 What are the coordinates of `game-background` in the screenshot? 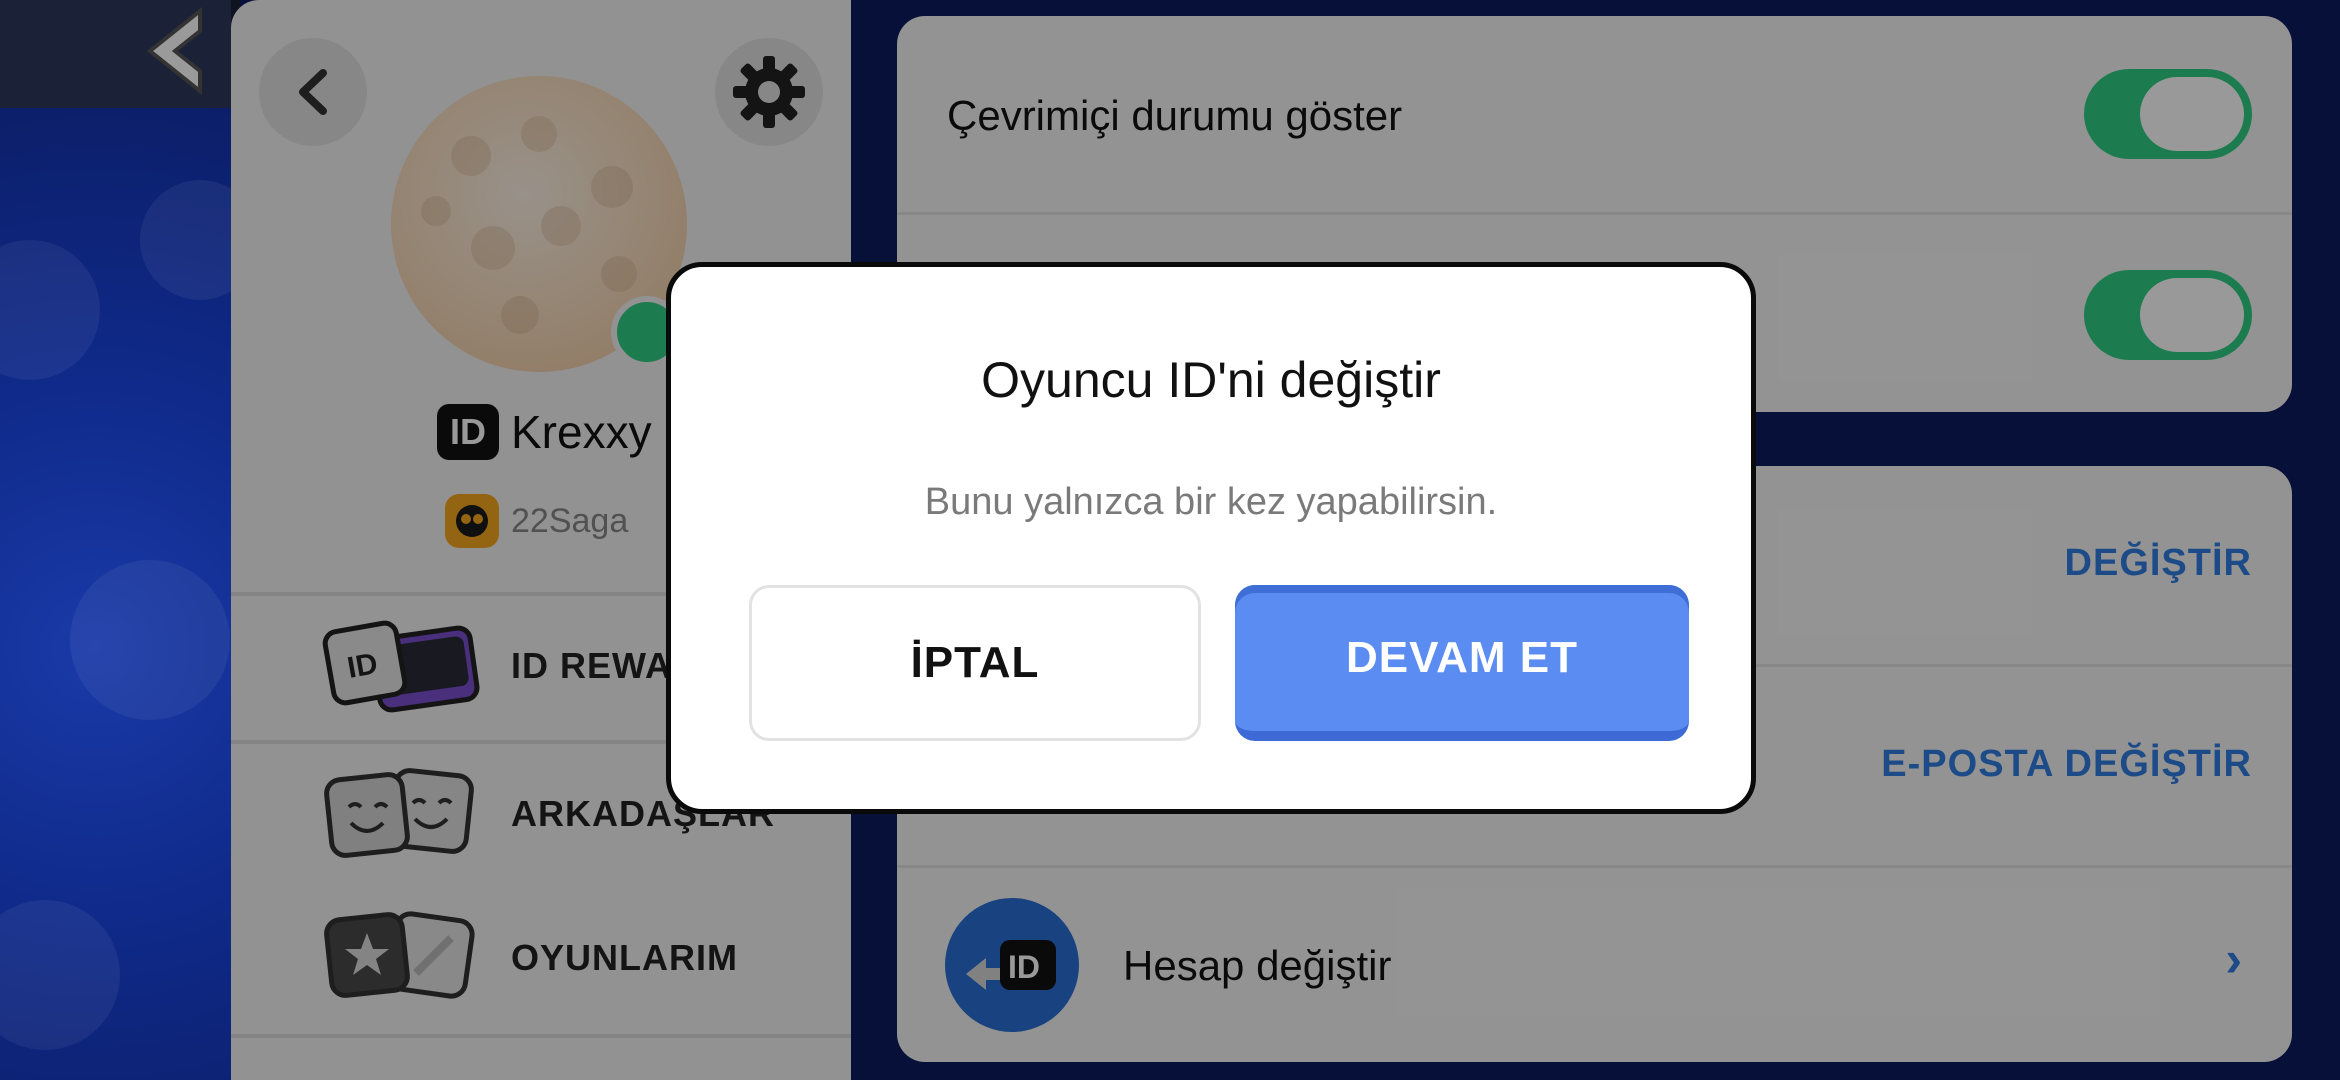 It's located at (130, 540).